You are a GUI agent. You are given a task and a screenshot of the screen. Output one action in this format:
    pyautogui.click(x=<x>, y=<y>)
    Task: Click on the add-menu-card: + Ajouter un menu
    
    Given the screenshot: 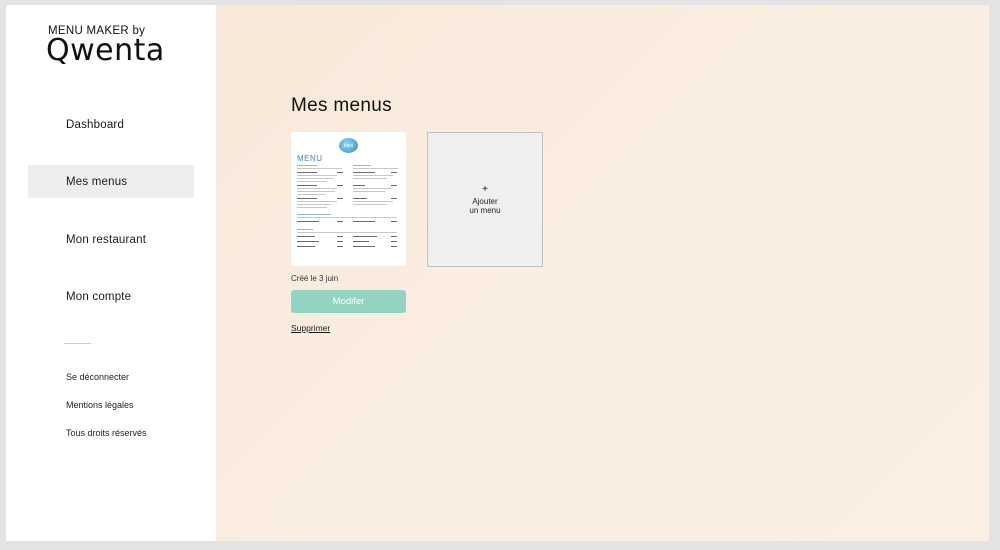 What is the action you would take?
    pyautogui.click(x=485, y=199)
    